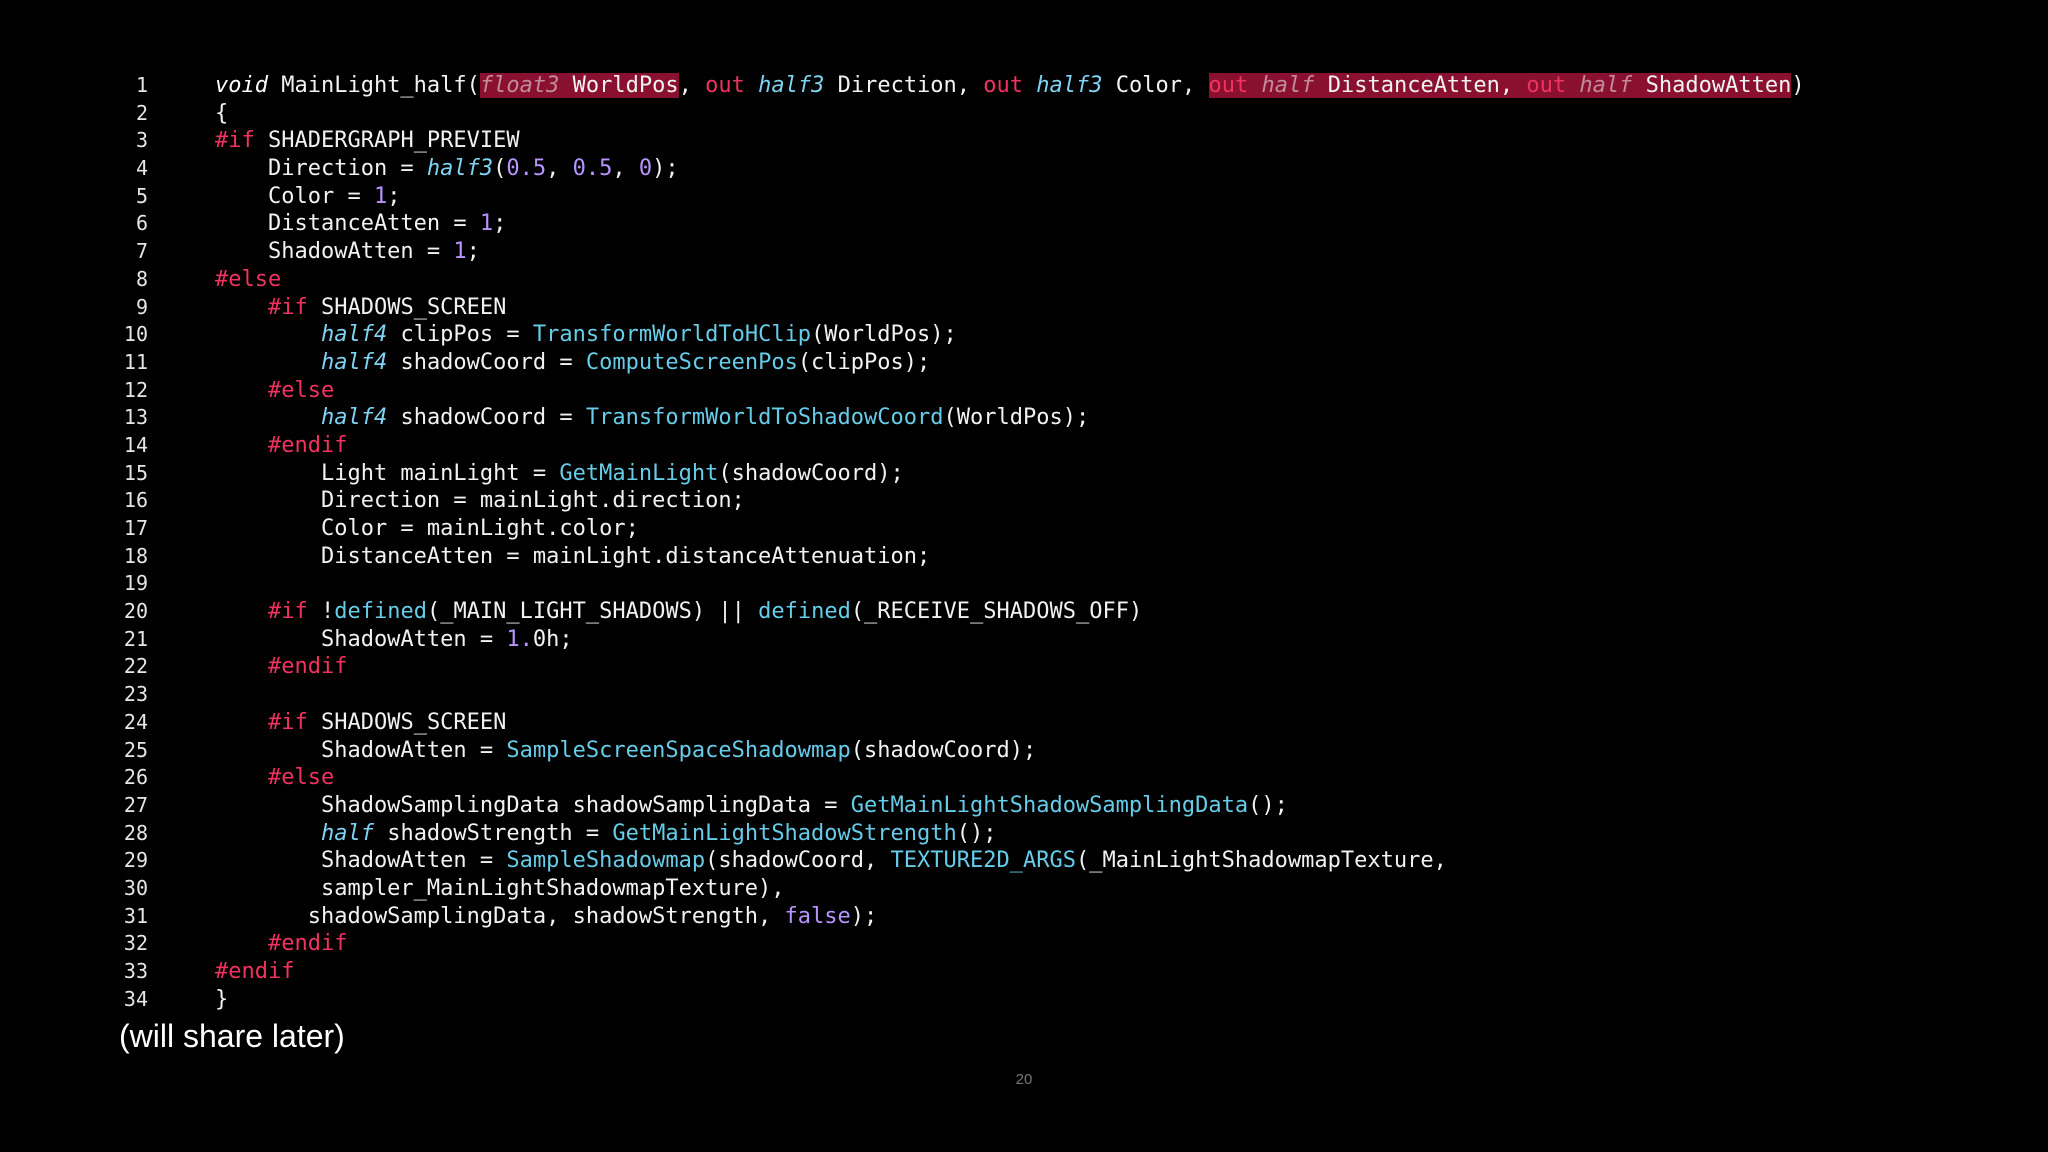  Describe the element at coordinates (1155, 85) in the screenshot. I see `code-token: Color,` at that location.